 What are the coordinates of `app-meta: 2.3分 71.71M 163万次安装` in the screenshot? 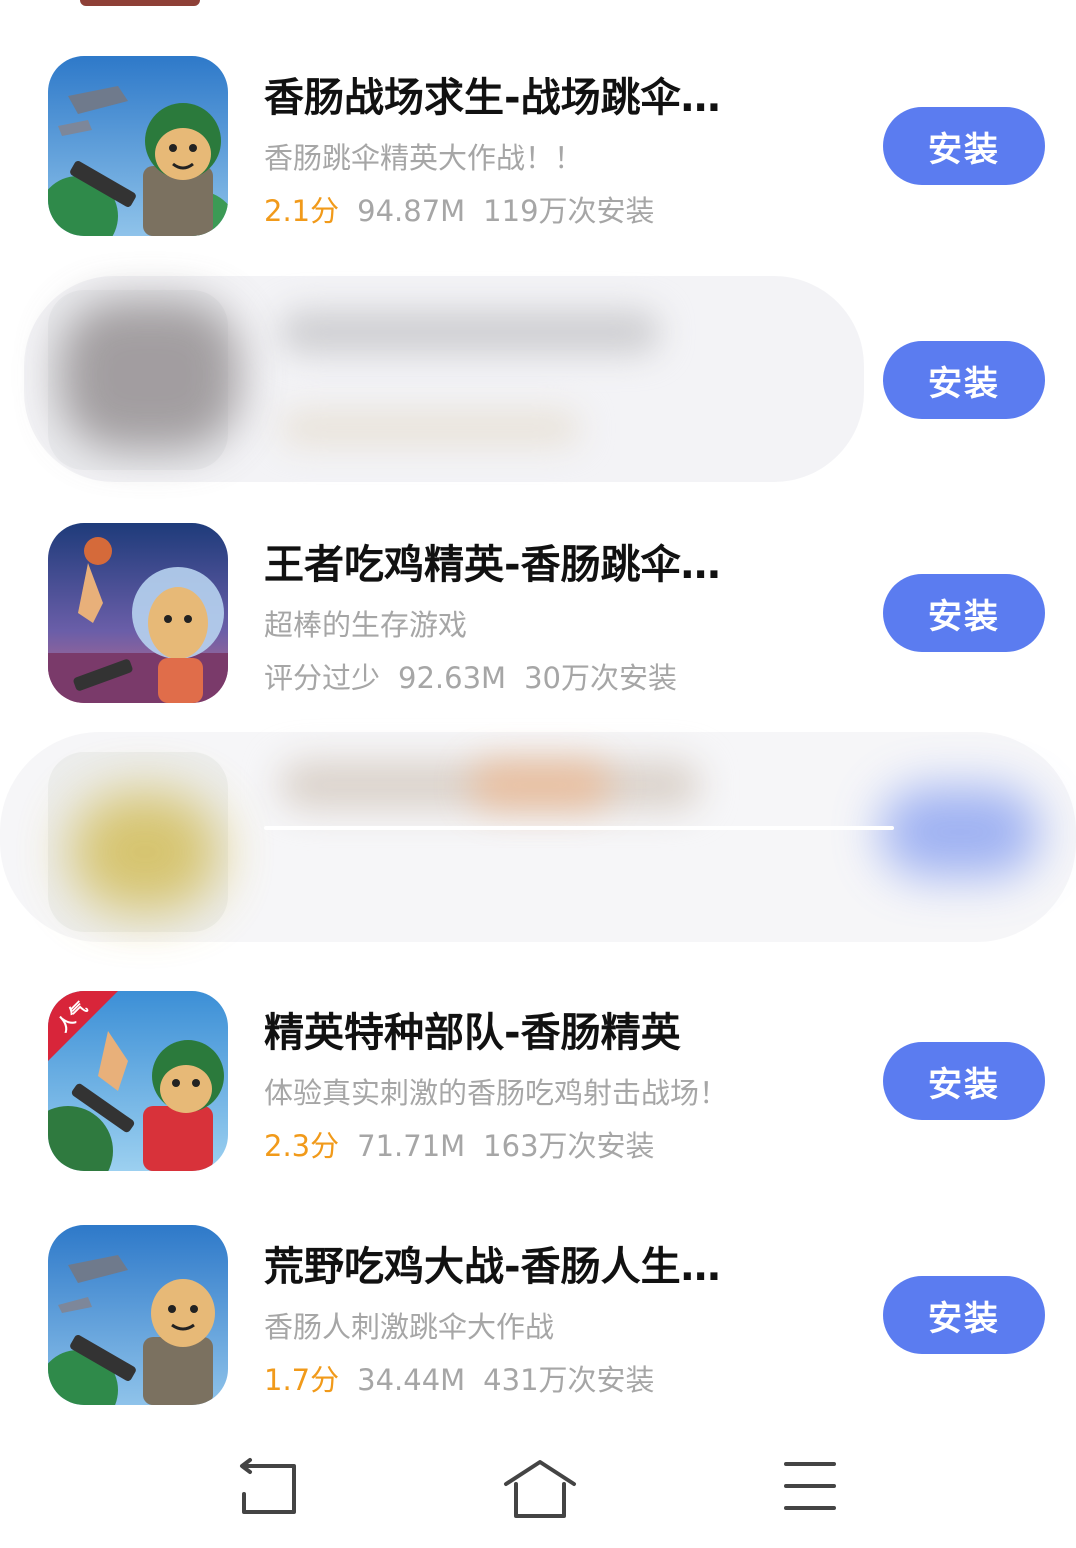 It's located at (564, 1146).